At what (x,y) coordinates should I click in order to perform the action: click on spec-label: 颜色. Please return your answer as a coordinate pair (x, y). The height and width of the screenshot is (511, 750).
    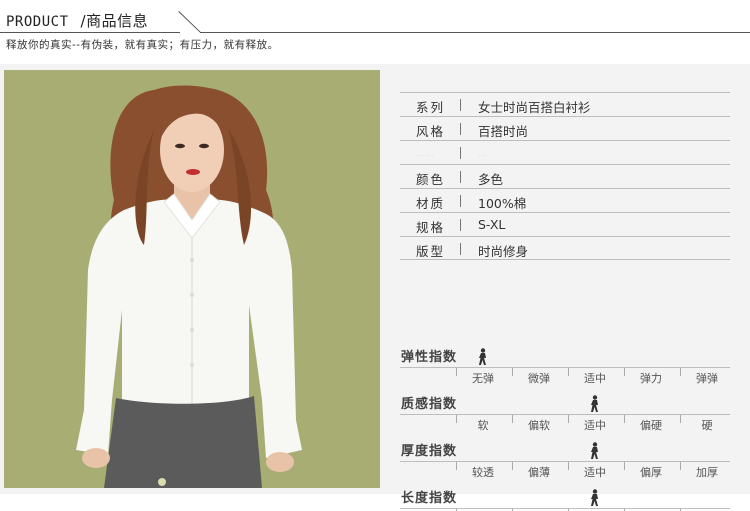
    Looking at the image, I should click on (431, 179).